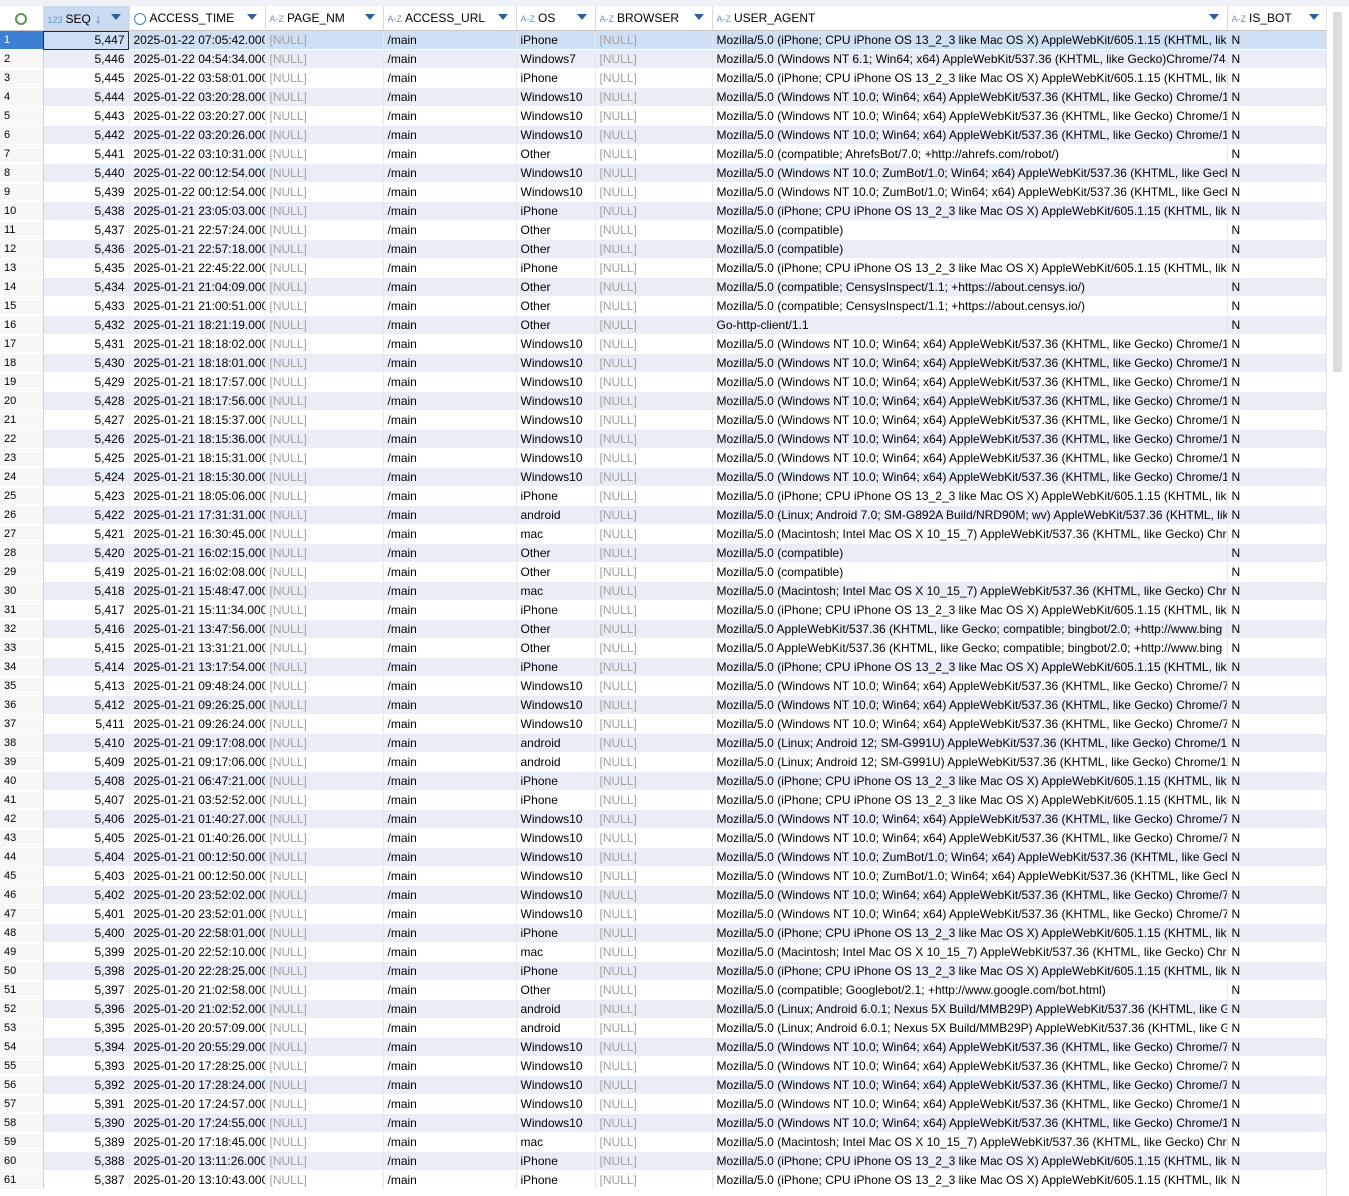 The height and width of the screenshot is (1196, 1349). What do you see at coordinates (22, 458) in the screenshot?
I see `row-number: 23` at bounding box center [22, 458].